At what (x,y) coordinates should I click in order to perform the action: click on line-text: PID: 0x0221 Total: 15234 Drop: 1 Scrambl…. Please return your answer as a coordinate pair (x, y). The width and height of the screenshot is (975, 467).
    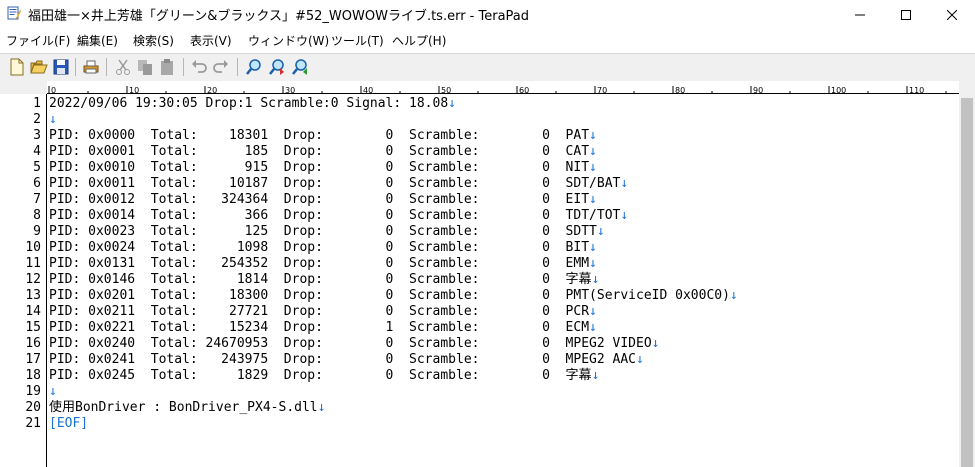
    Looking at the image, I should click on (319, 327).